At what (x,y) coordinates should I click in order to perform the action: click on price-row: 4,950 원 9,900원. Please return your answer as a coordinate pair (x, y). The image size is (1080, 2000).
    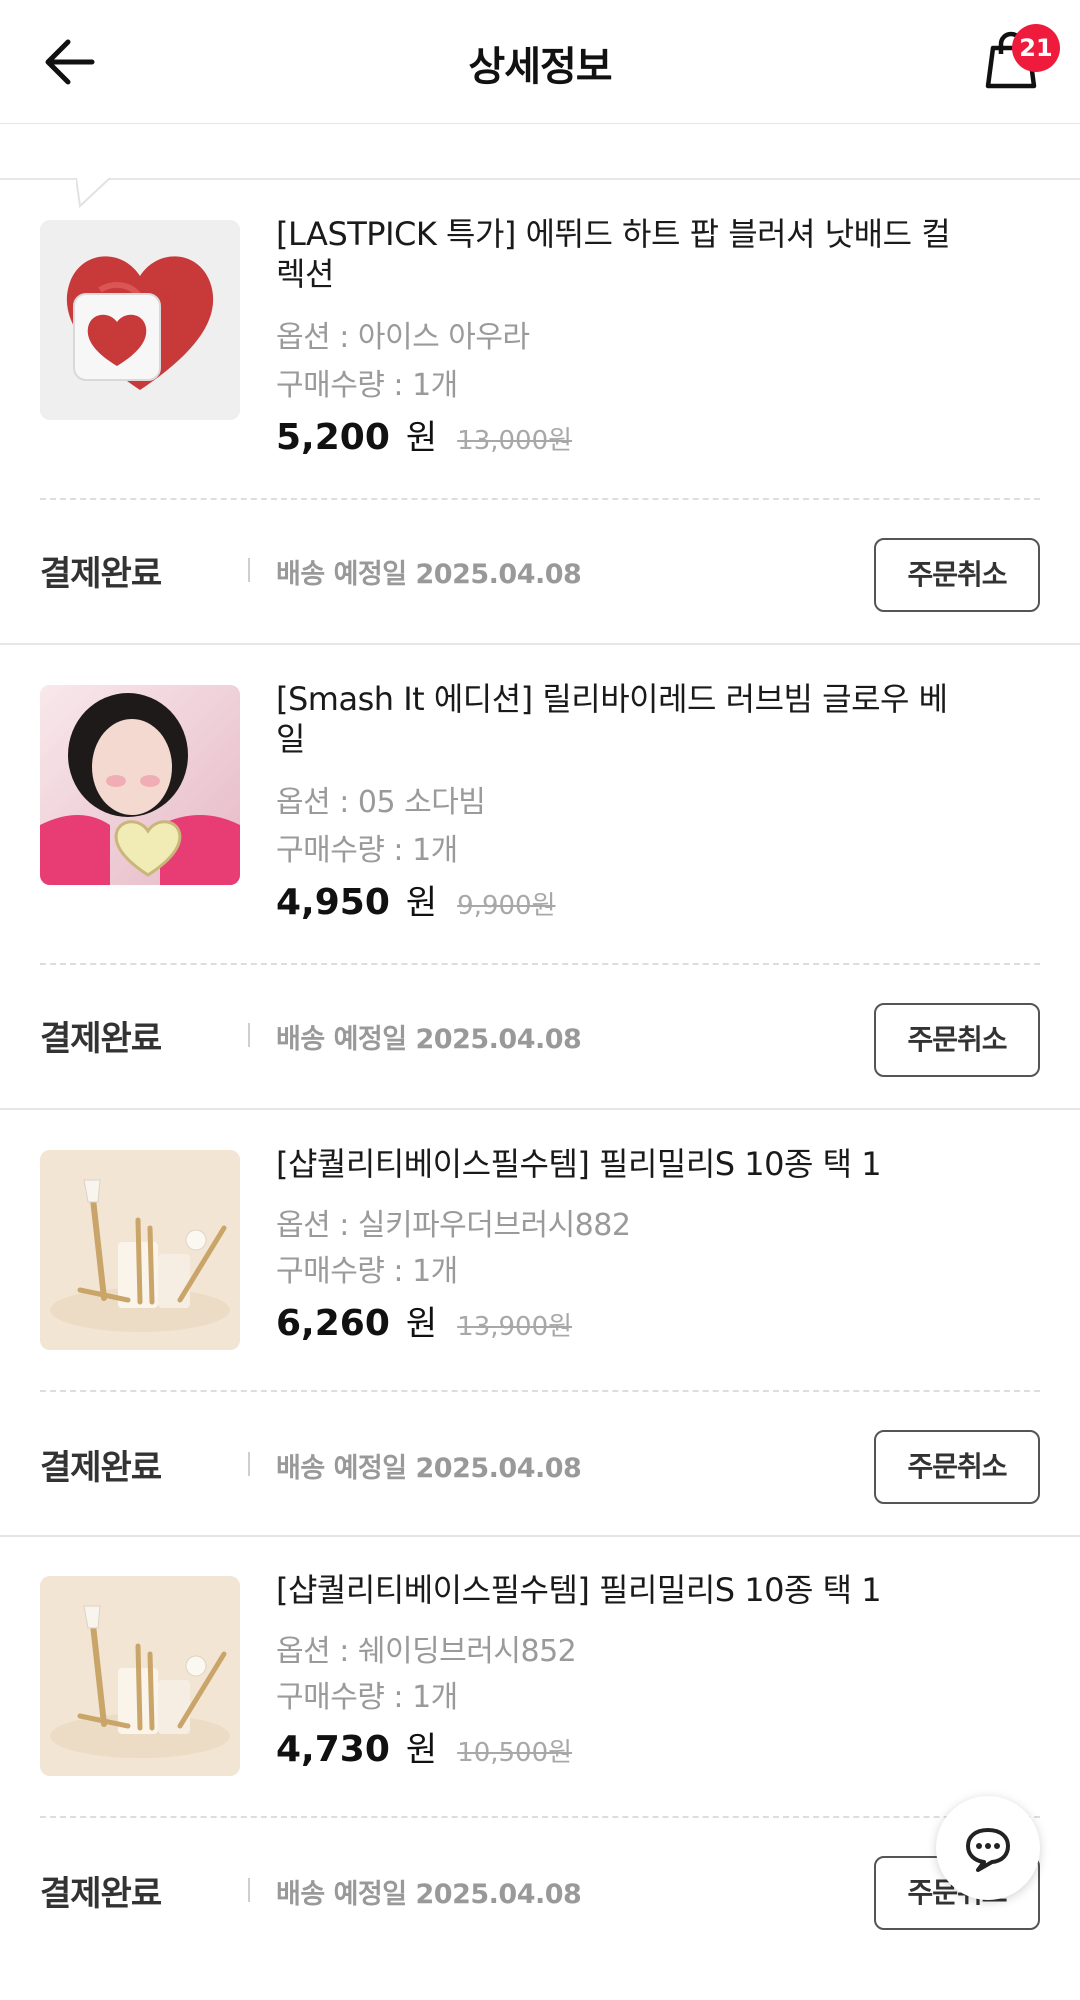
    Looking at the image, I should click on (416, 899).